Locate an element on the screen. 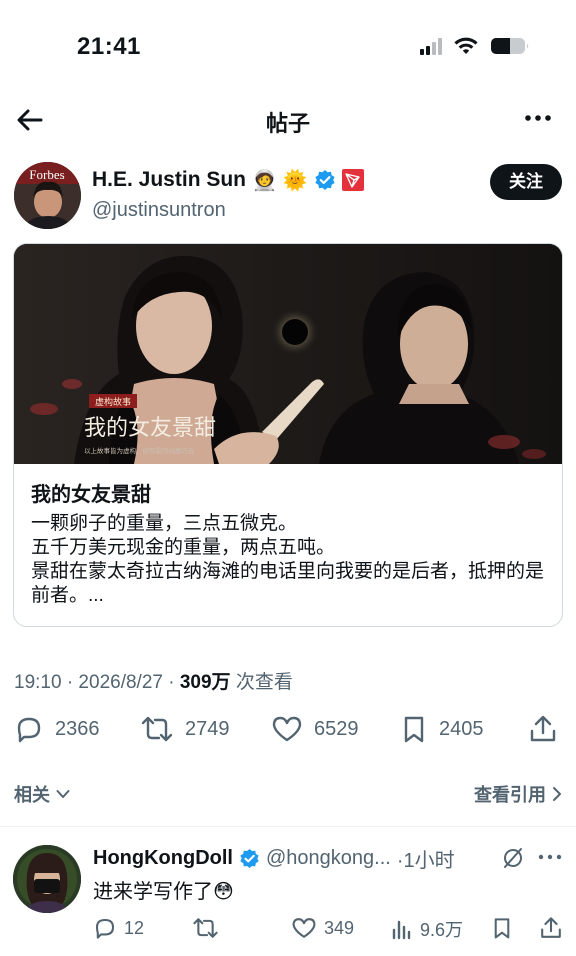  avatar-text: Forbes is located at coordinates (46, 174).